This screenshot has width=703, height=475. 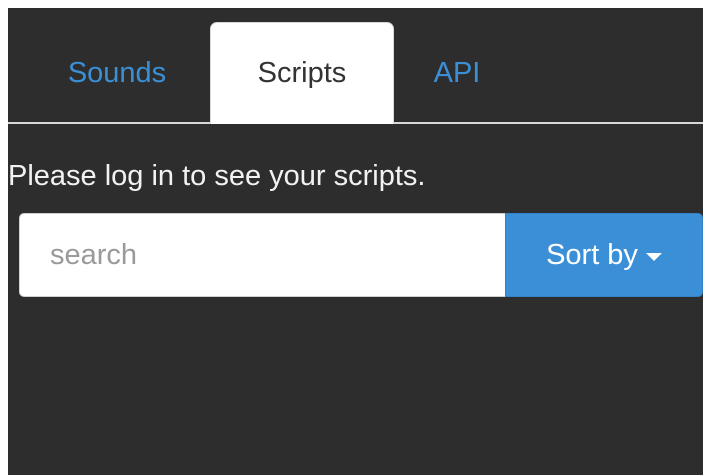 I want to click on tab-scripts: Scripts, so click(x=302, y=73).